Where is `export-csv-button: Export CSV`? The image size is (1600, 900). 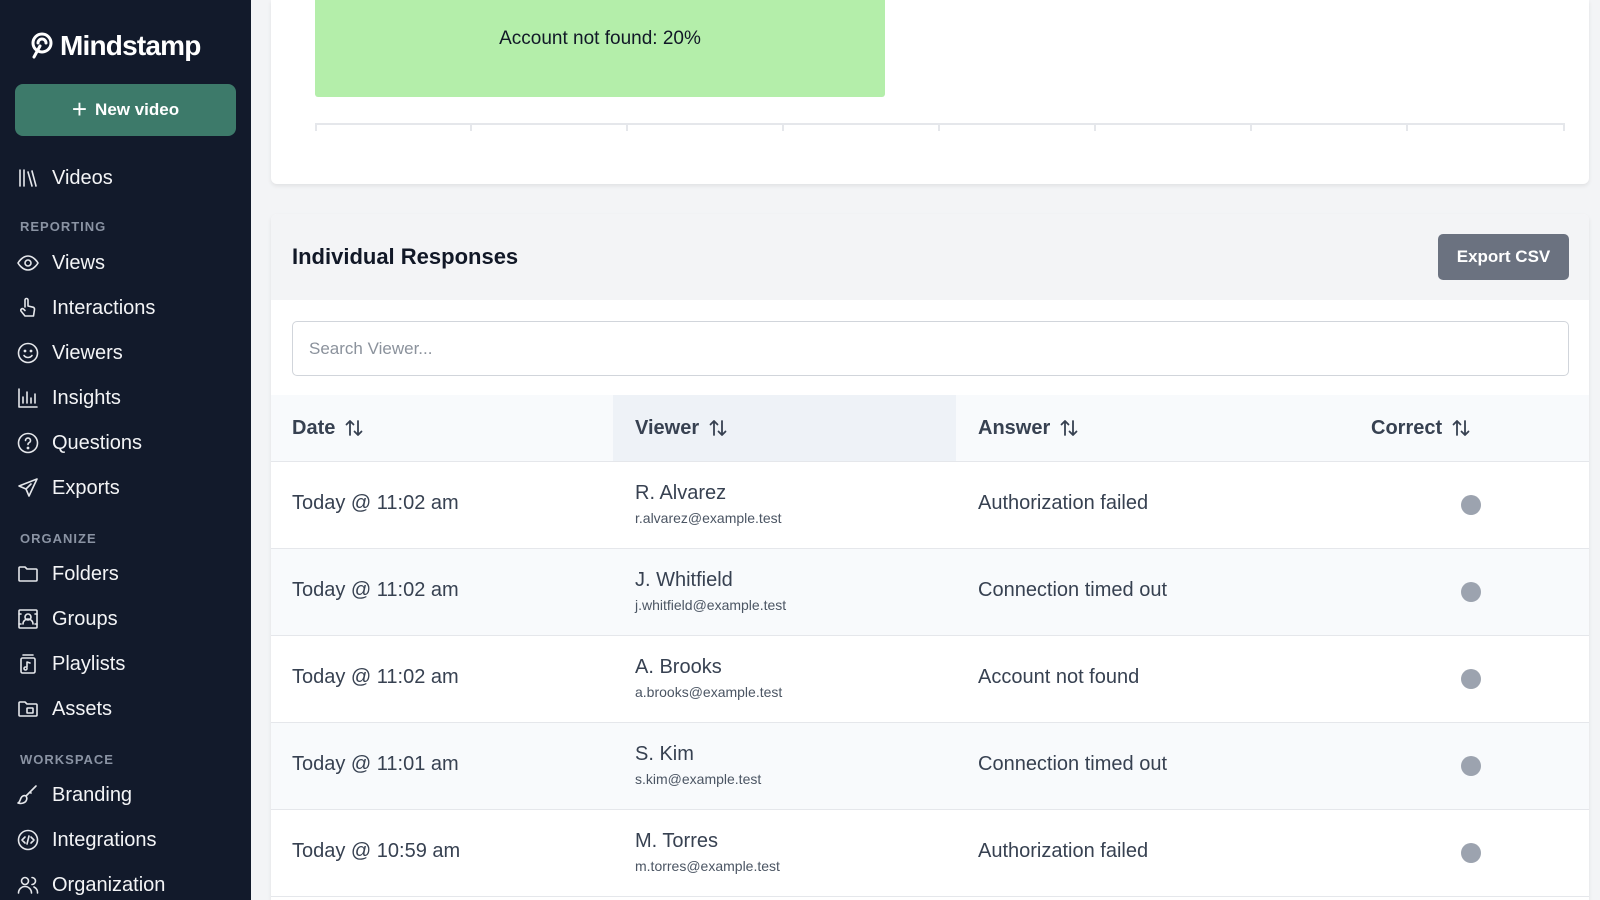
export-csv-button: Export CSV is located at coordinates (1503, 257).